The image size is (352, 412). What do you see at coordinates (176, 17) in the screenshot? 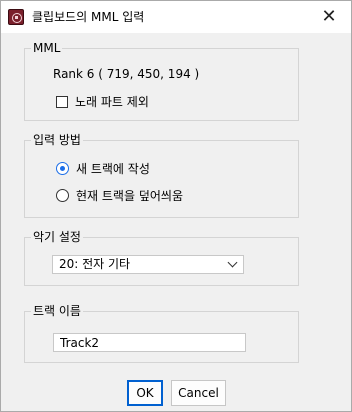
I see `title-bar: 클립보드의 MML 입력 ✕` at bounding box center [176, 17].